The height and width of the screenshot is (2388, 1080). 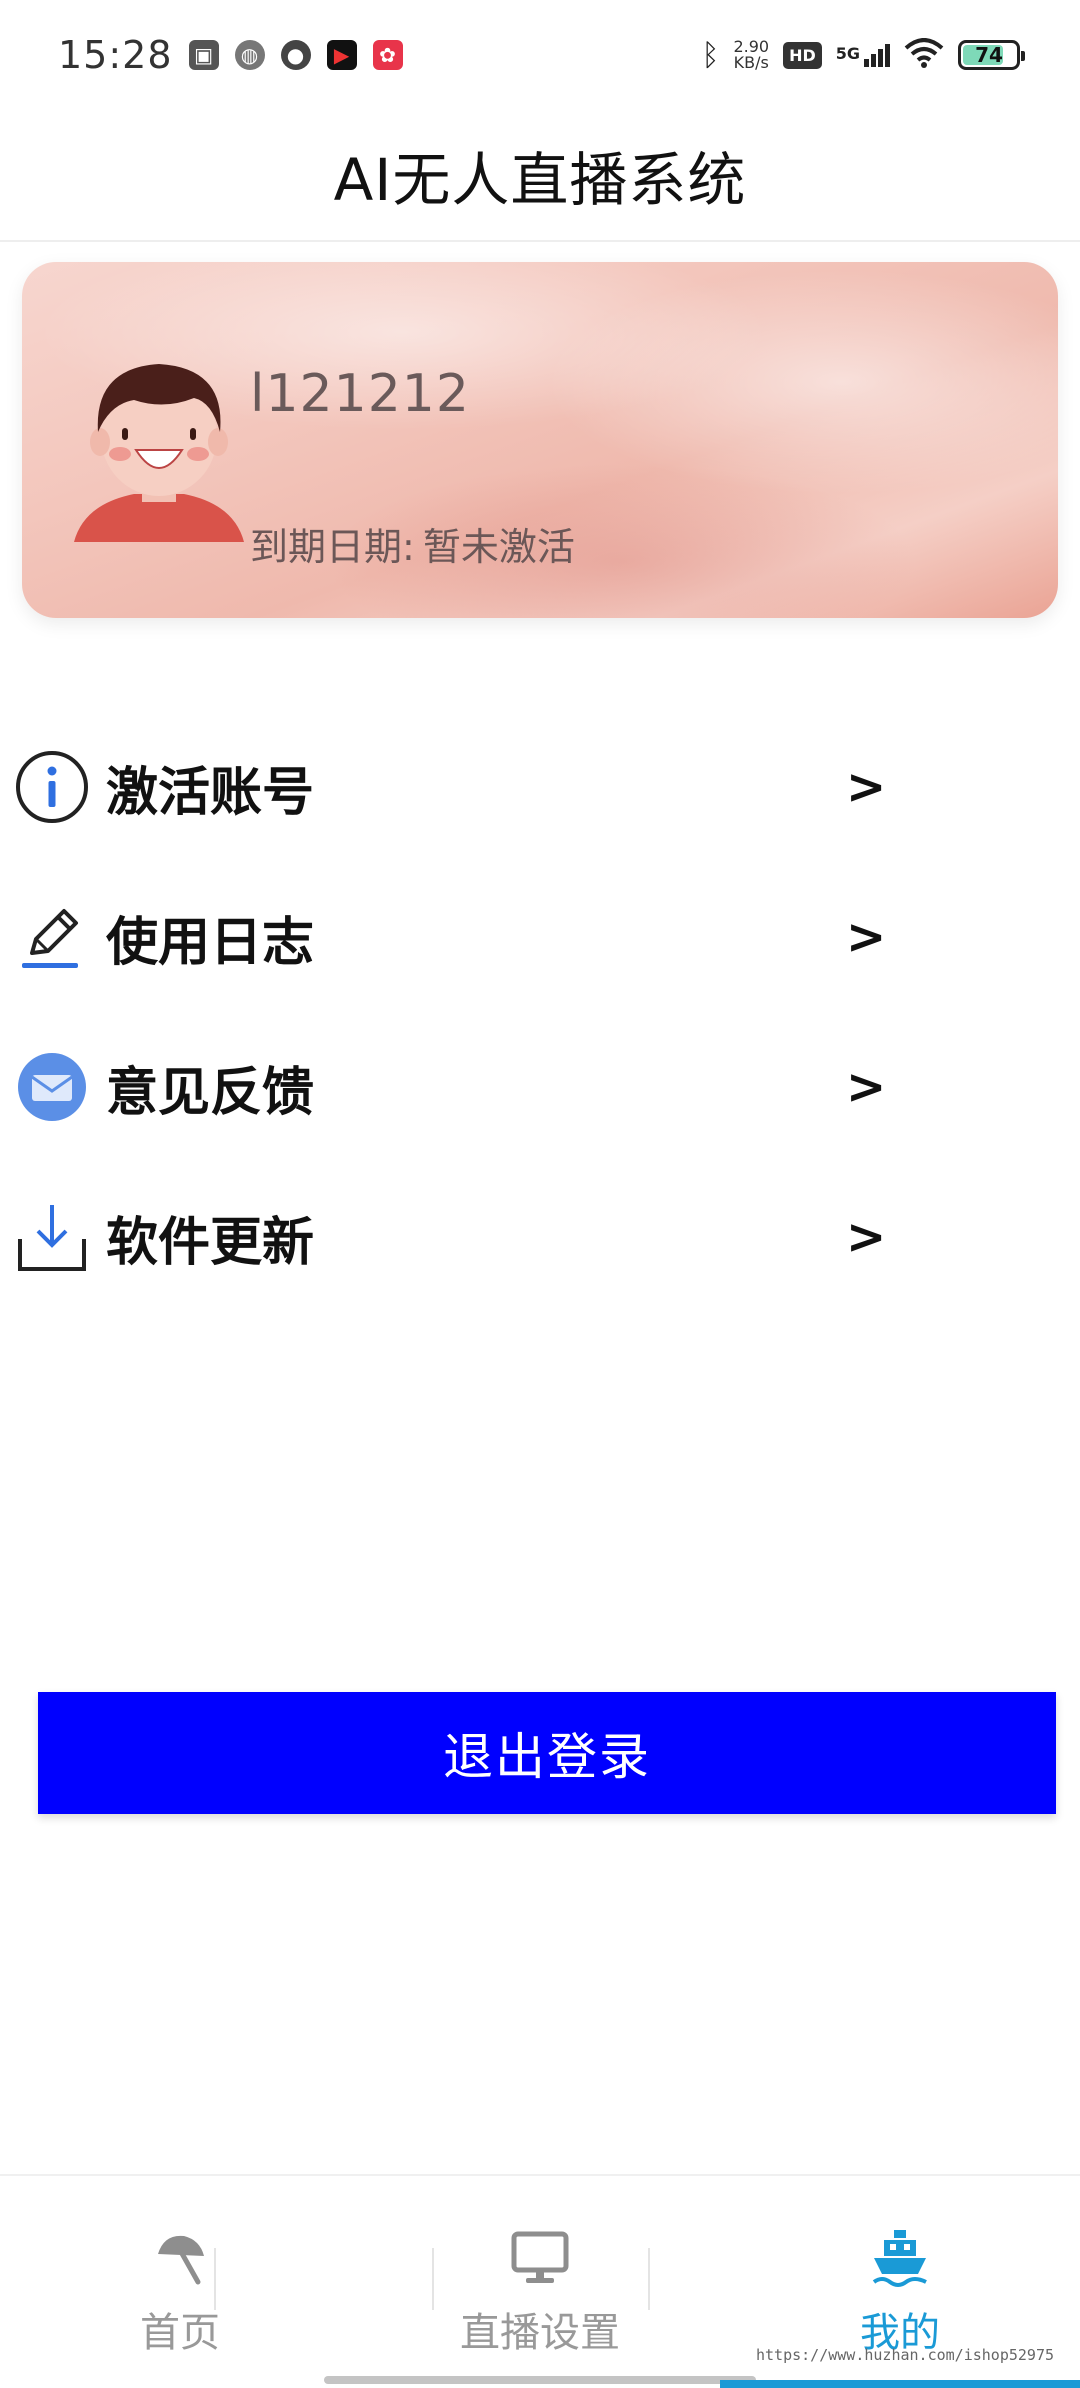 I want to click on hd-badge: HD, so click(x=802, y=55).